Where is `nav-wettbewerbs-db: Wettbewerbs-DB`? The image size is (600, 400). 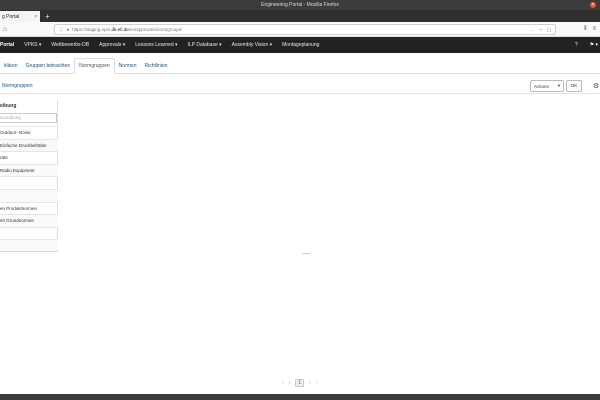 nav-wettbewerbs-db: Wettbewerbs-DB is located at coordinates (70, 45).